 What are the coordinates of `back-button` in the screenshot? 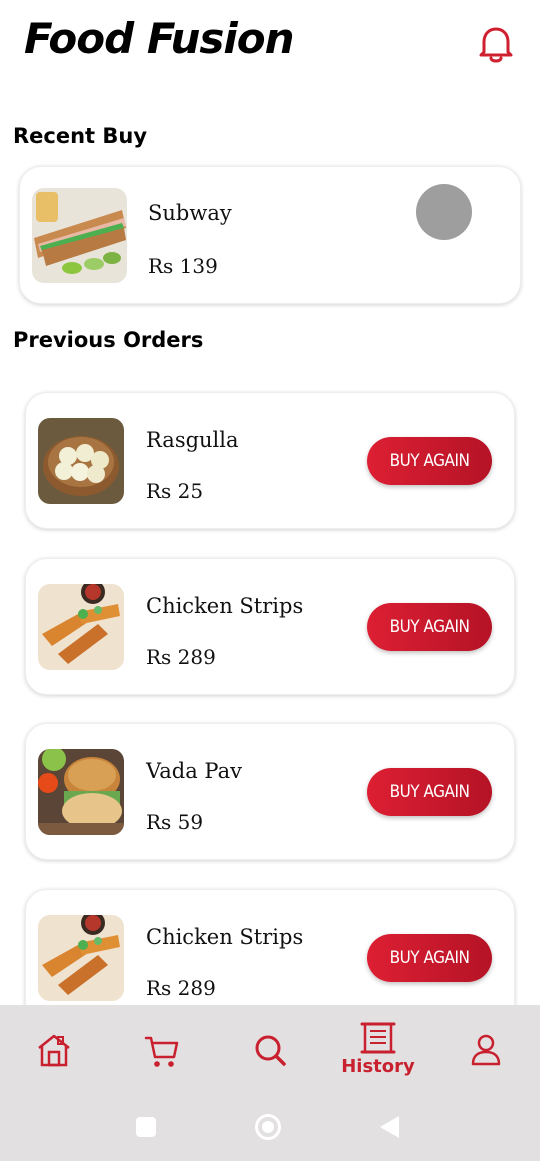 It's located at (389, 1127).